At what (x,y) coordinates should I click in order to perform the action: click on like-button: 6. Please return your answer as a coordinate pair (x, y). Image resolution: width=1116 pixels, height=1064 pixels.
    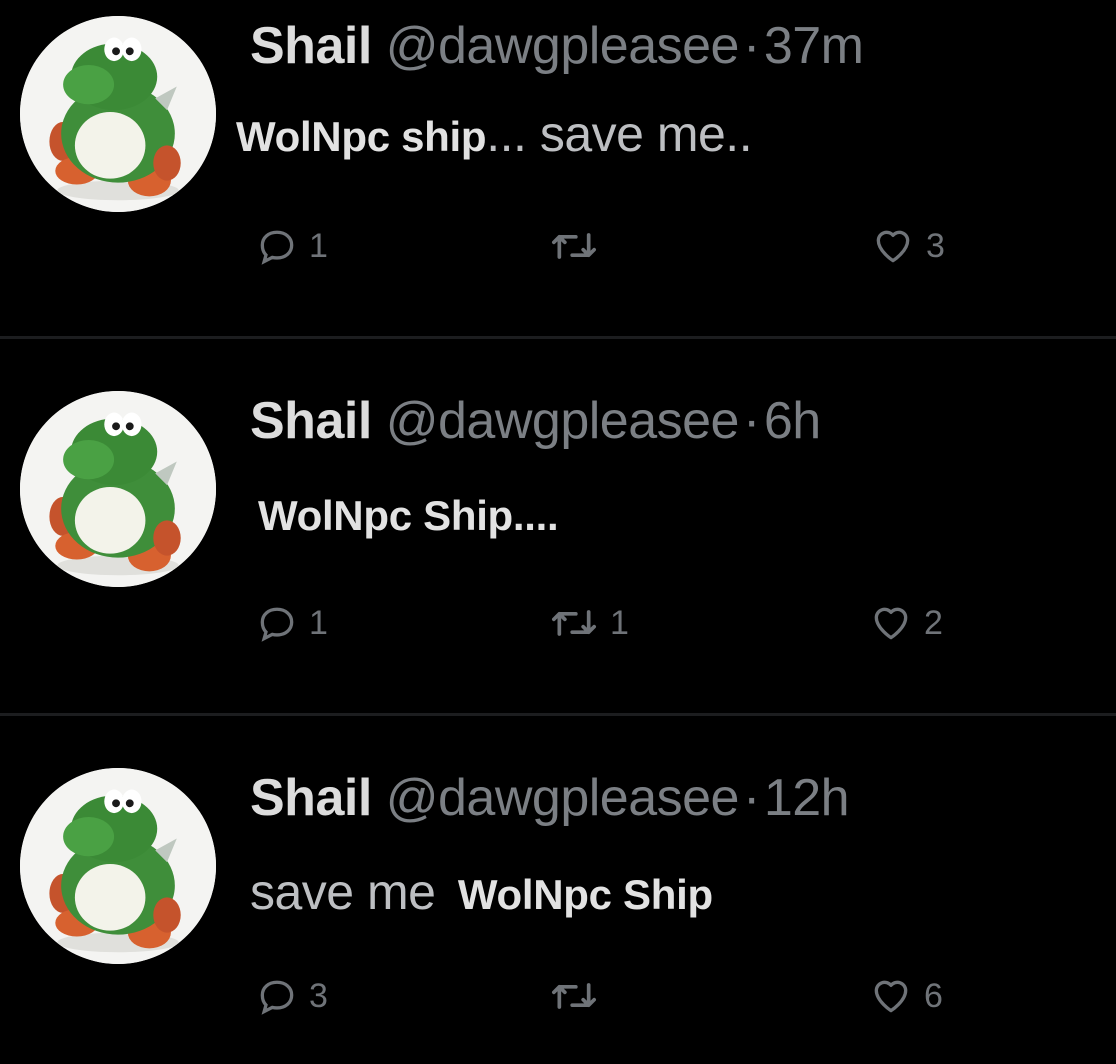
    Looking at the image, I should click on (905, 996).